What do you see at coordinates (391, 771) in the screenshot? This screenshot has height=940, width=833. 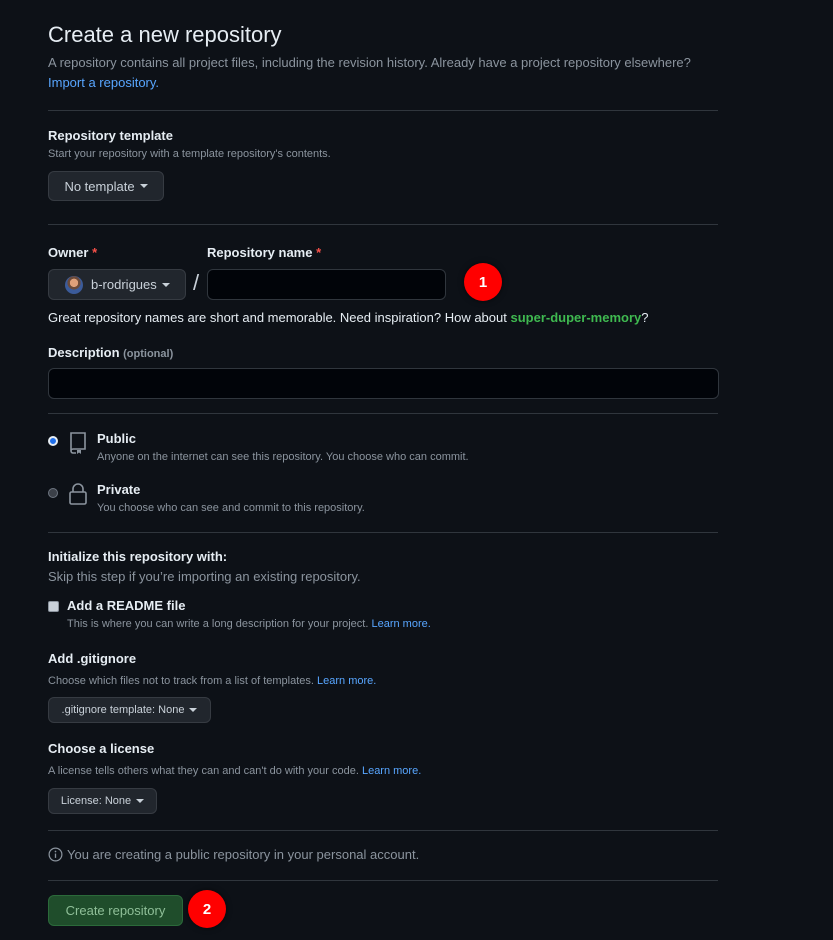 I see `license-learn-more-link: Learn more.` at bounding box center [391, 771].